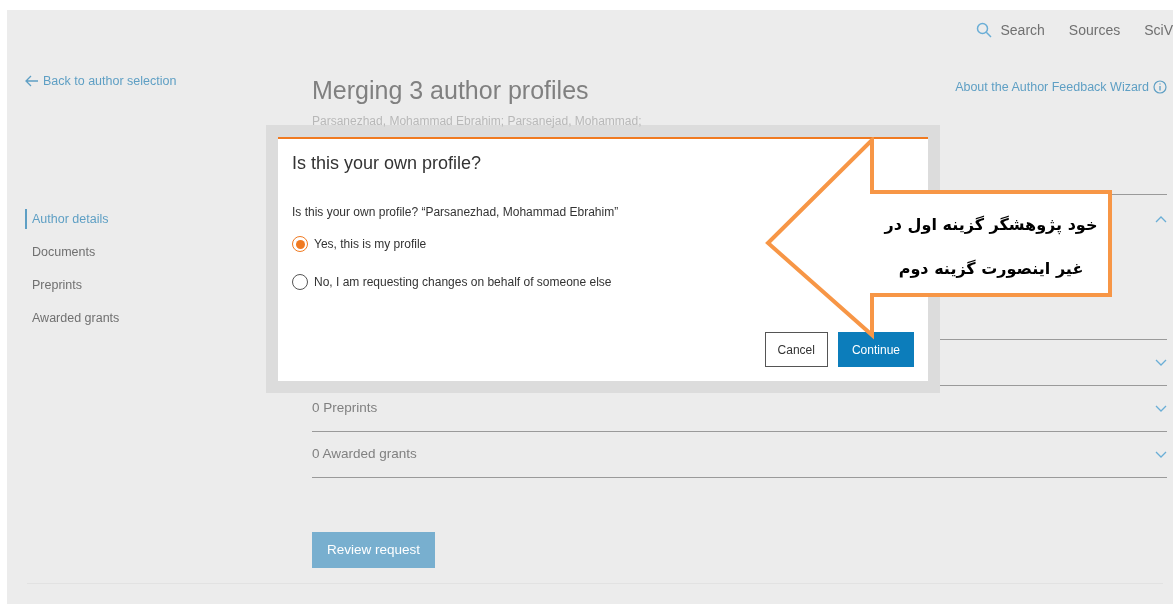 Image resolution: width=1173 pixels, height=604 pixels. I want to click on back-link: Back to author selection, so click(168, 81).